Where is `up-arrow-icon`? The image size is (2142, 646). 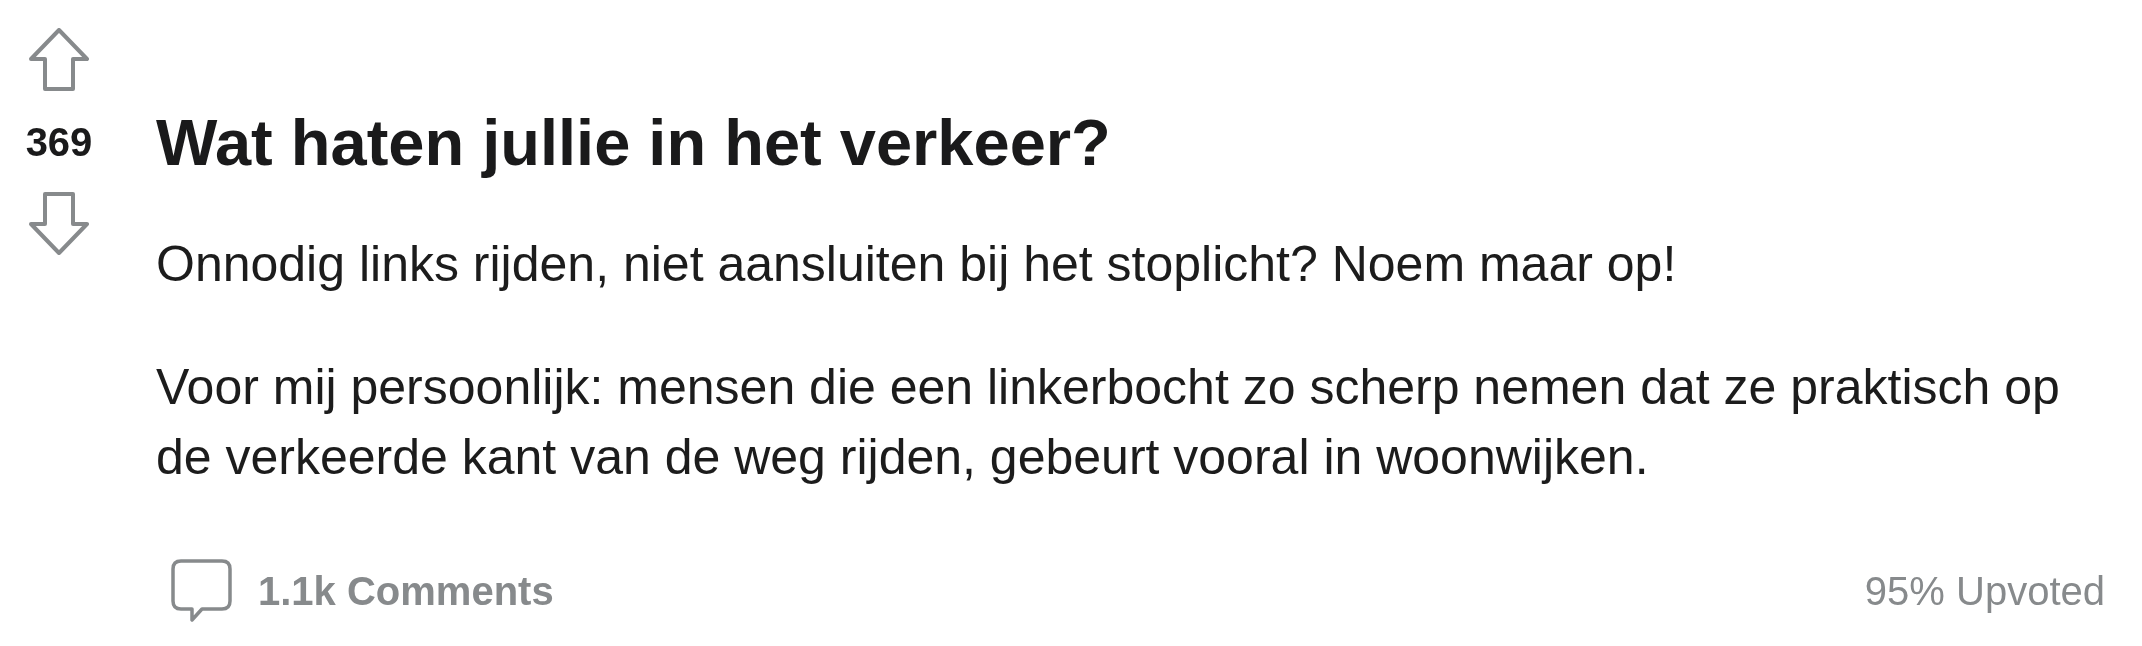 up-arrow-icon is located at coordinates (59, 59).